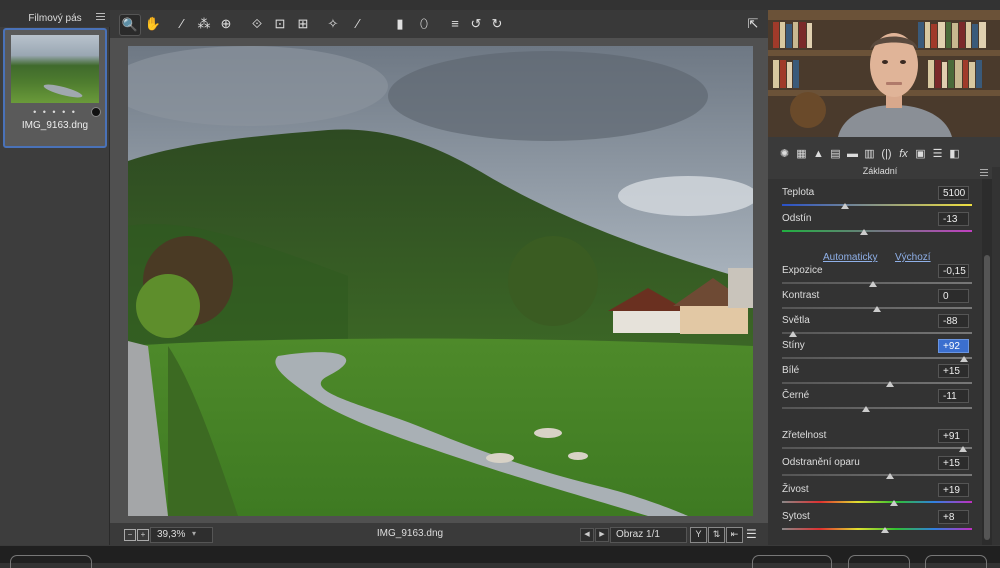 This screenshot has width=1000, height=568. What do you see at coordinates (796, 516) in the screenshot?
I see `slider-label: Sytost` at bounding box center [796, 516].